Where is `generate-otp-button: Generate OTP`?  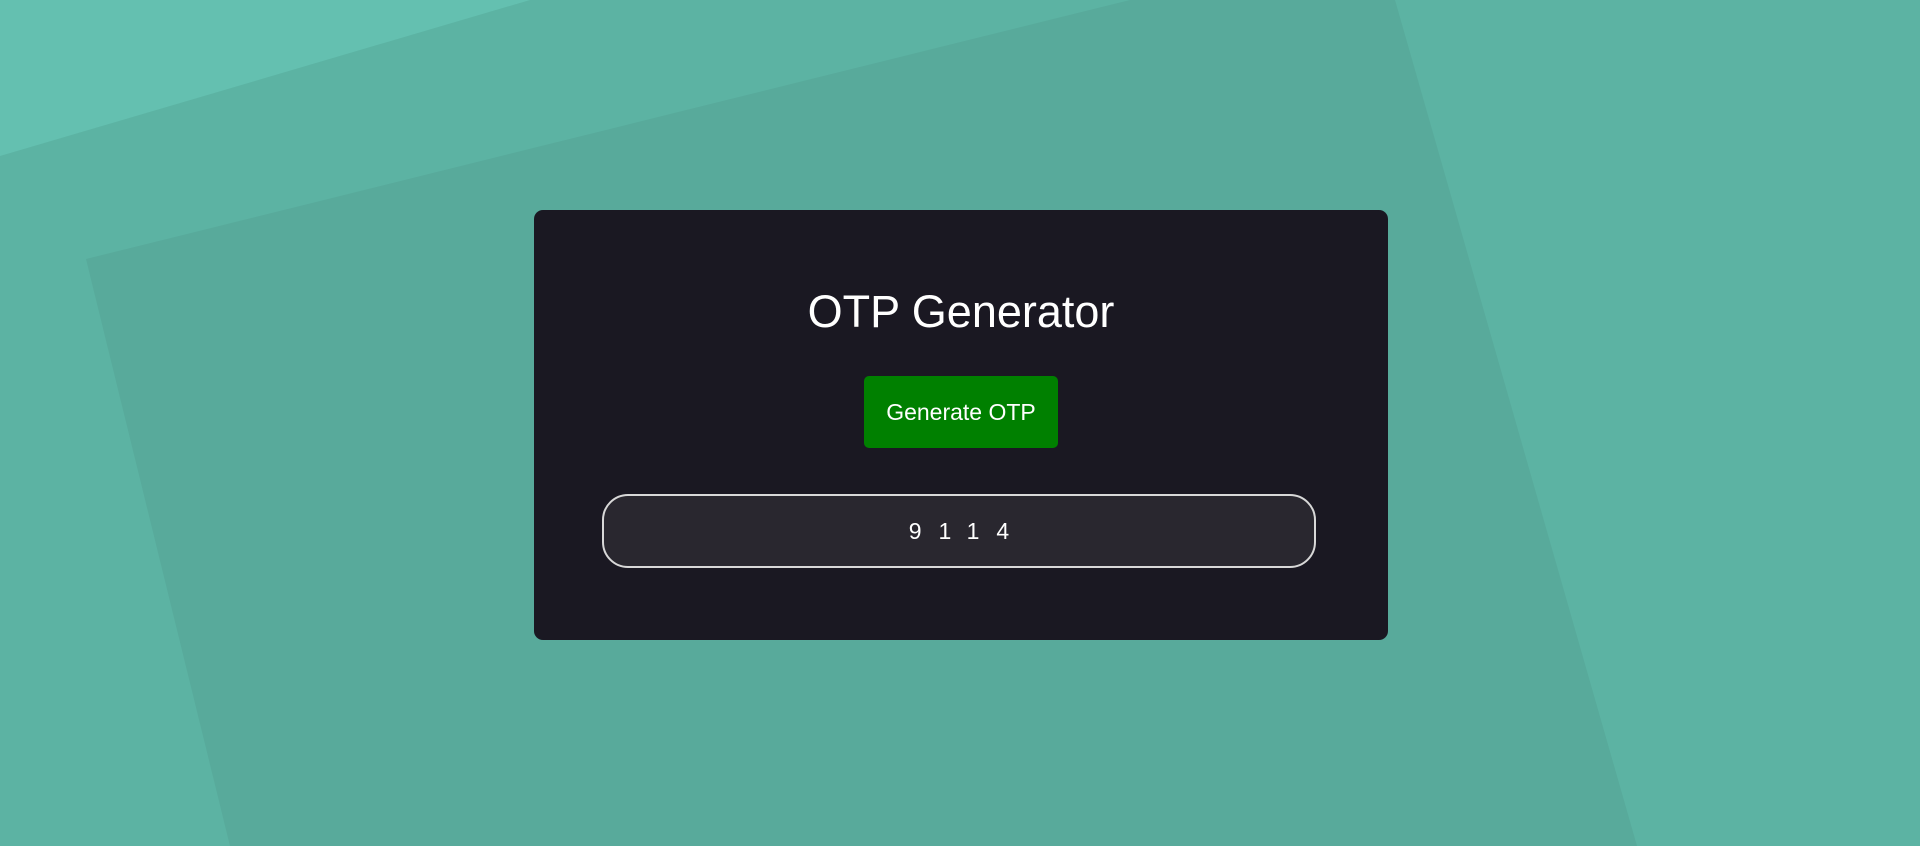 generate-otp-button: Generate OTP is located at coordinates (961, 412).